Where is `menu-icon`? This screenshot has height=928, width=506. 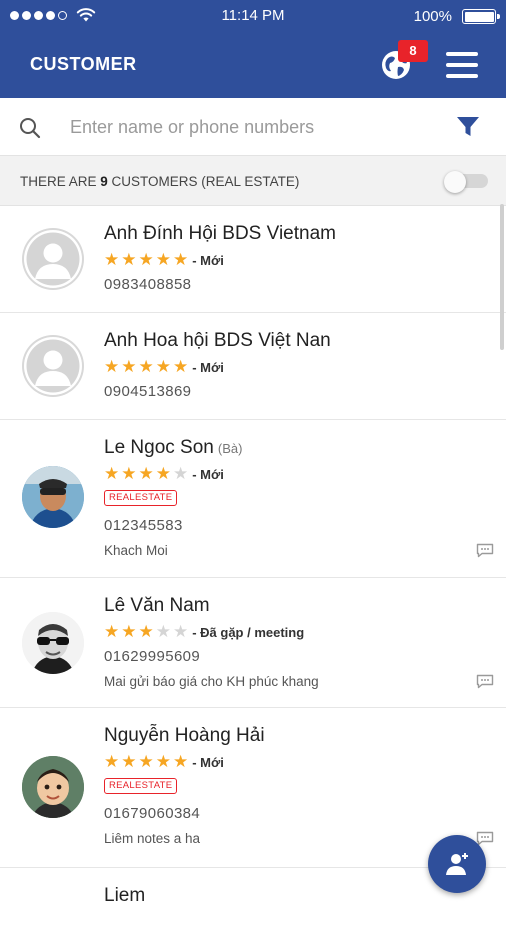
menu-icon is located at coordinates (462, 65).